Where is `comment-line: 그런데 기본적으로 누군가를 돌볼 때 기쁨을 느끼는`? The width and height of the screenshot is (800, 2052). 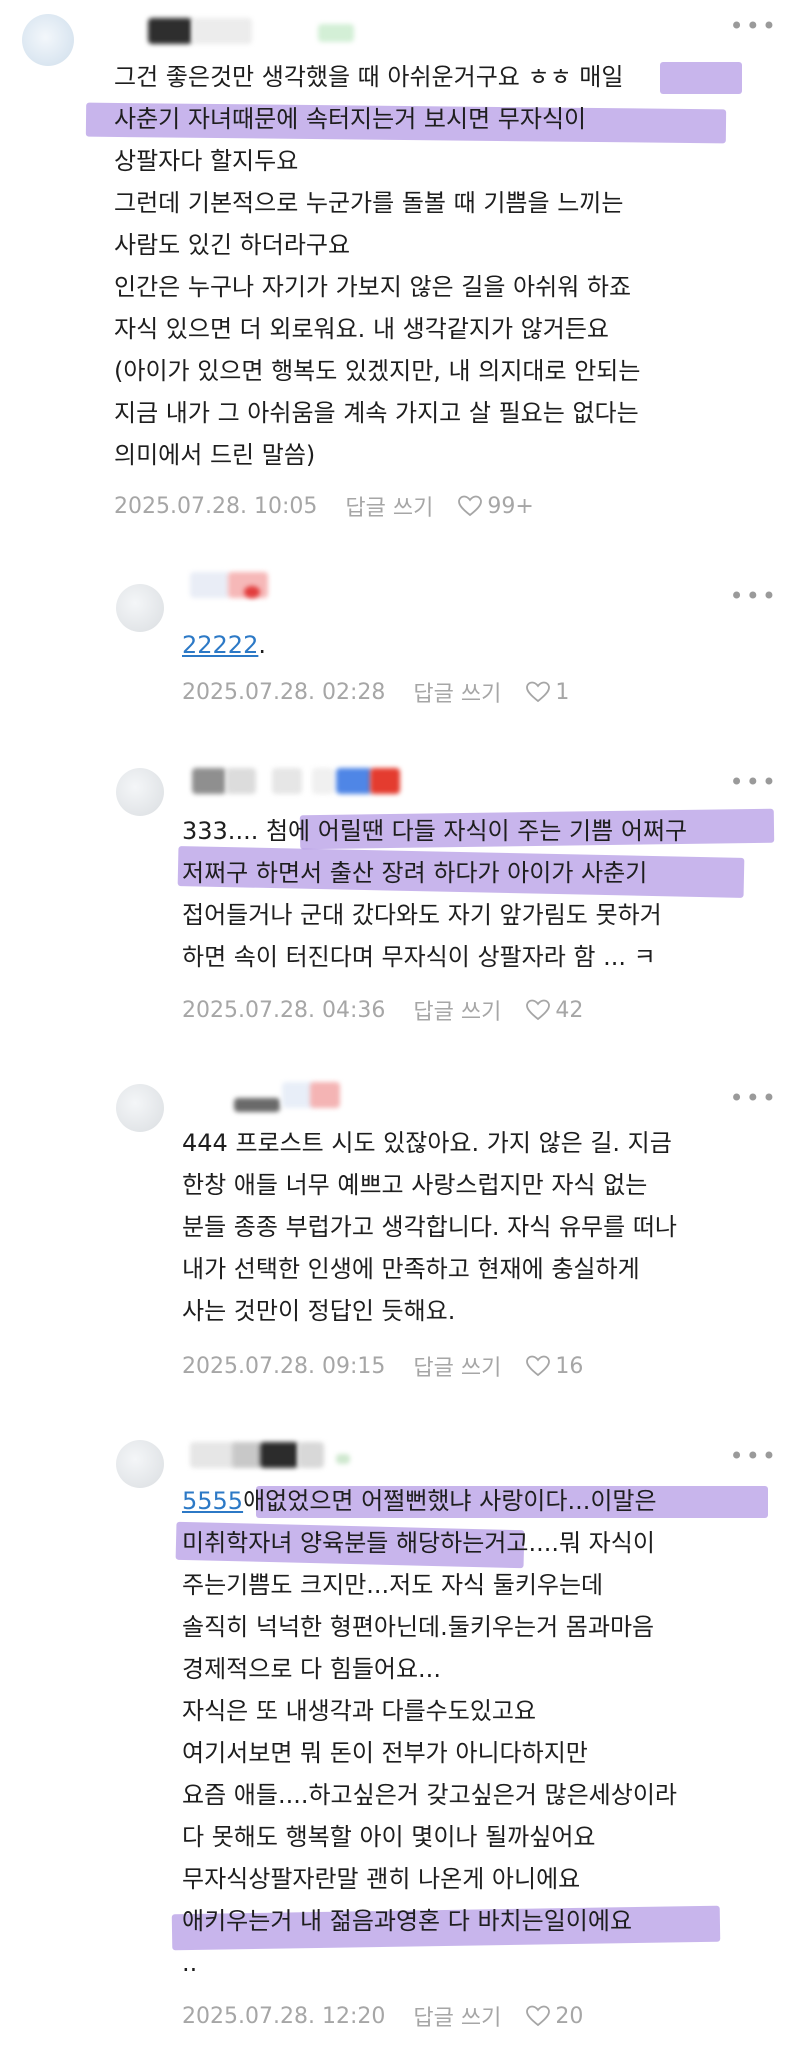 comment-line: 그런데 기본적으로 누군가를 돌볼 때 기쁨을 느끼는 is located at coordinates (369, 203).